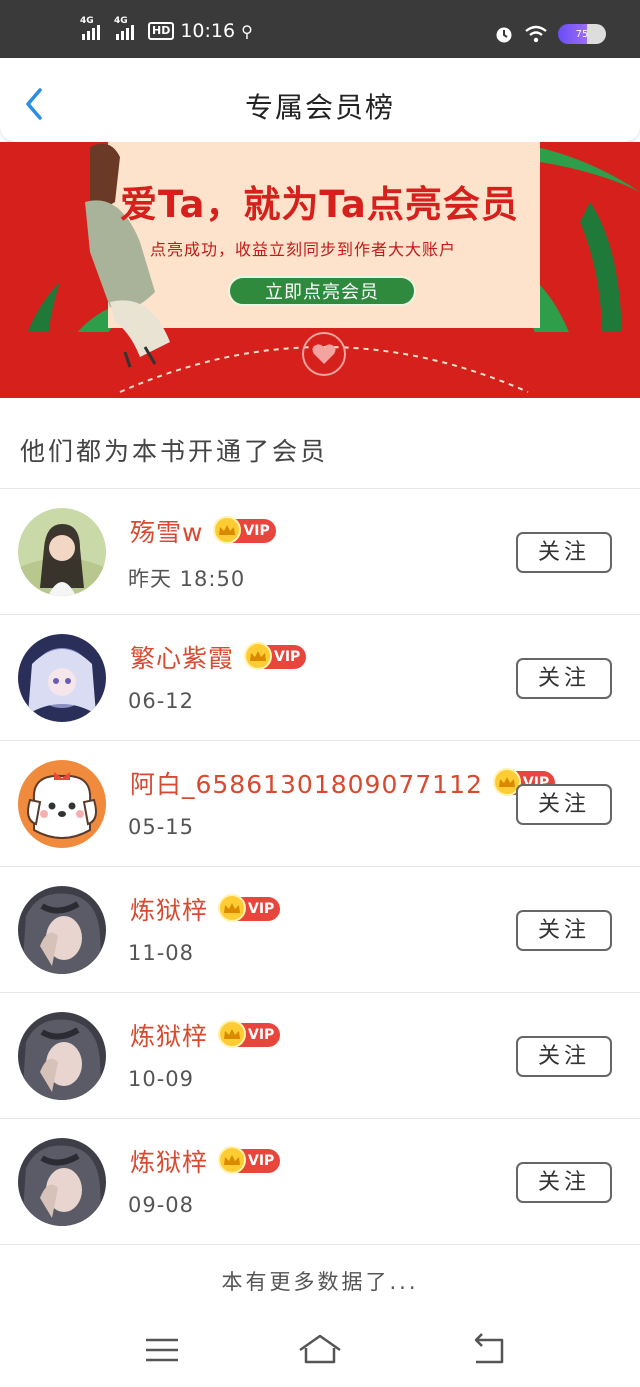 The height and width of the screenshot is (1387, 640). Describe the element at coordinates (324, 354) in the screenshot. I see `heart-seal-icon` at that location.